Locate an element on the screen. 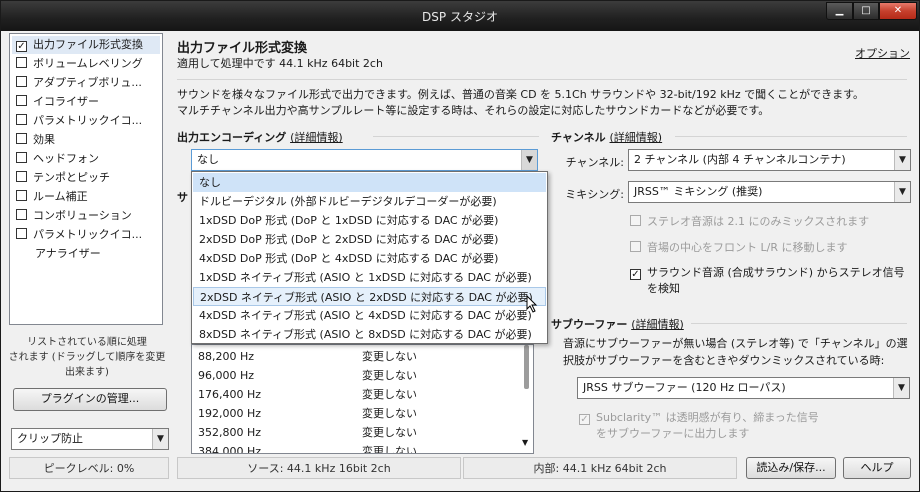  rate-row: 176,400 Hz 変更しない is located at coordinates (358, 394).